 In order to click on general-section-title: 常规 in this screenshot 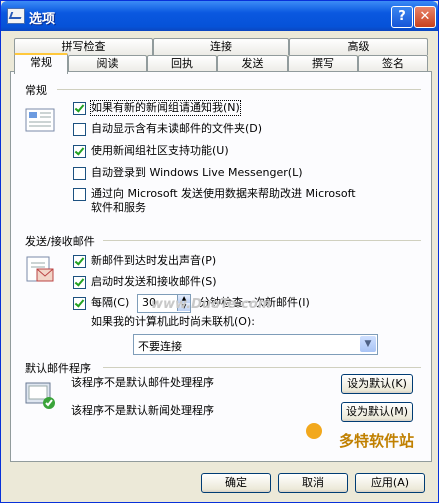, I will do `click(36, 90)`.